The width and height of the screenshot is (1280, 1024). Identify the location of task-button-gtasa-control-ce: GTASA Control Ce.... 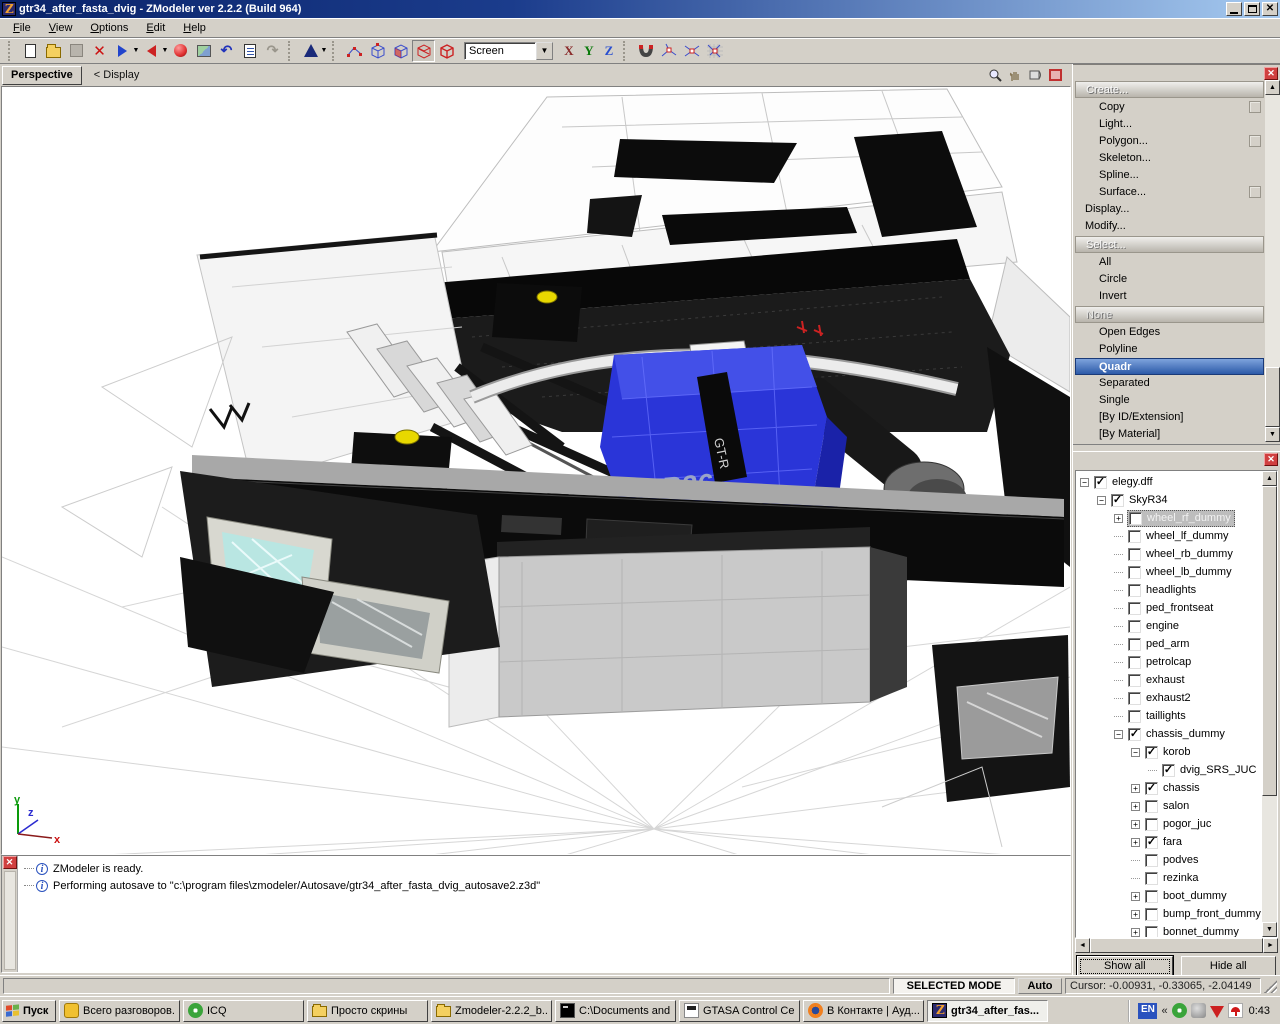
(739, 1010).